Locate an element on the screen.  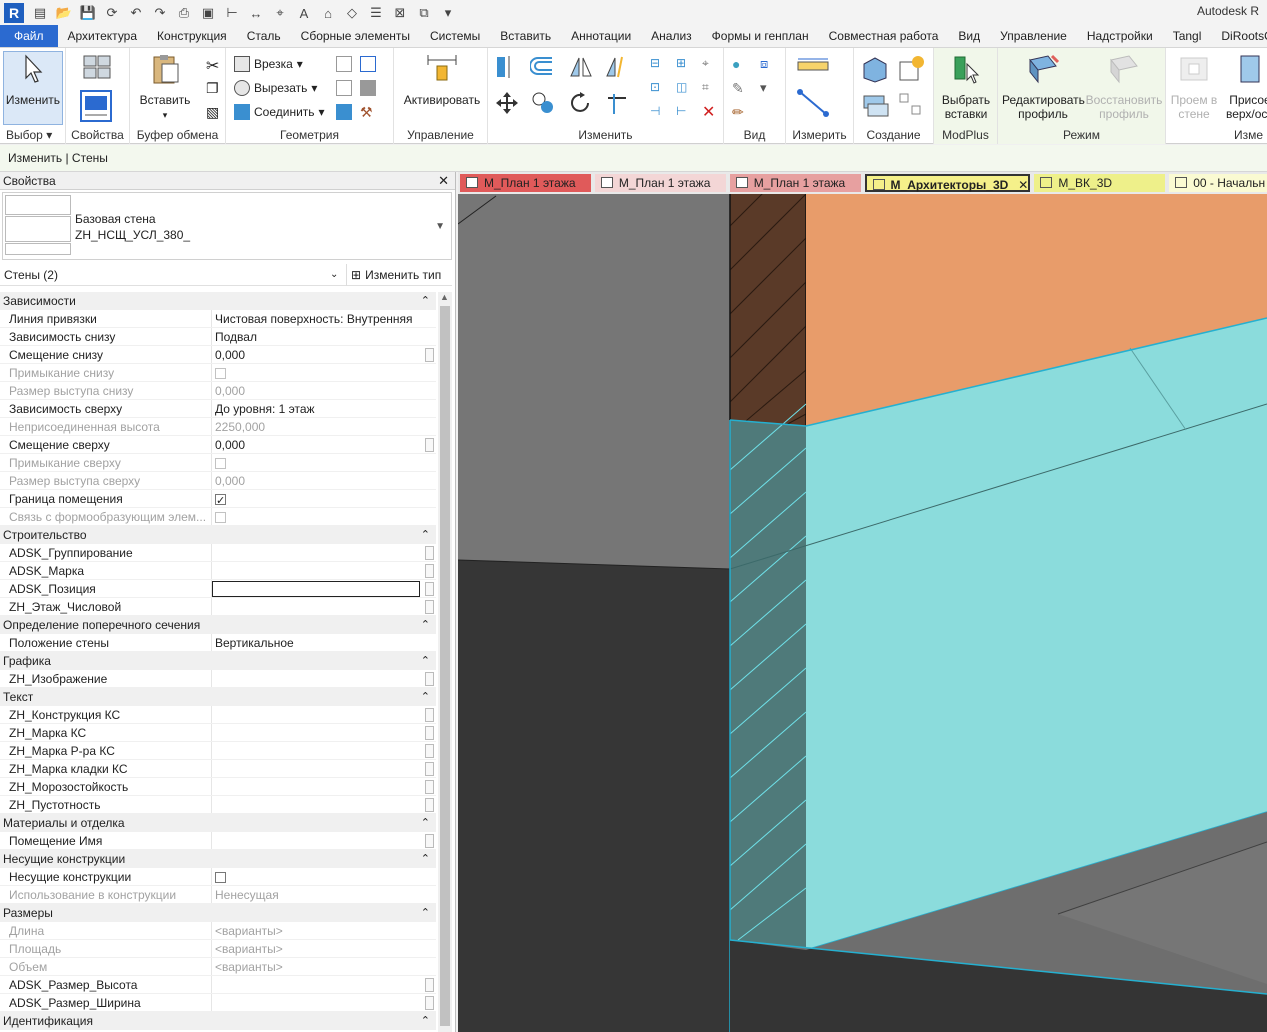
property-row: ADSK_Размер_Высота is located at coordinates (218, 985).